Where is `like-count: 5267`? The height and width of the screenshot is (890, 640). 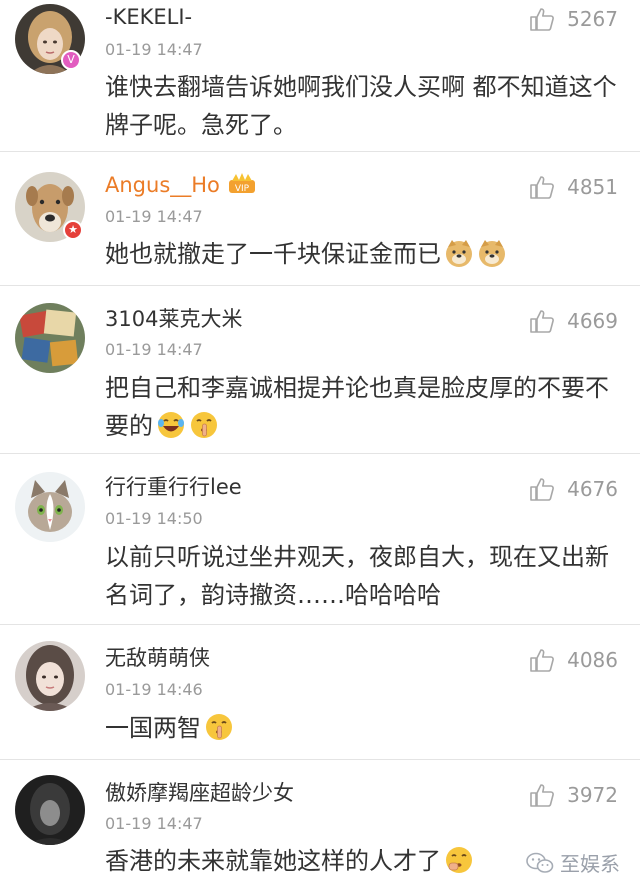
like-count: 5267 is located at coordinates (592, 19).